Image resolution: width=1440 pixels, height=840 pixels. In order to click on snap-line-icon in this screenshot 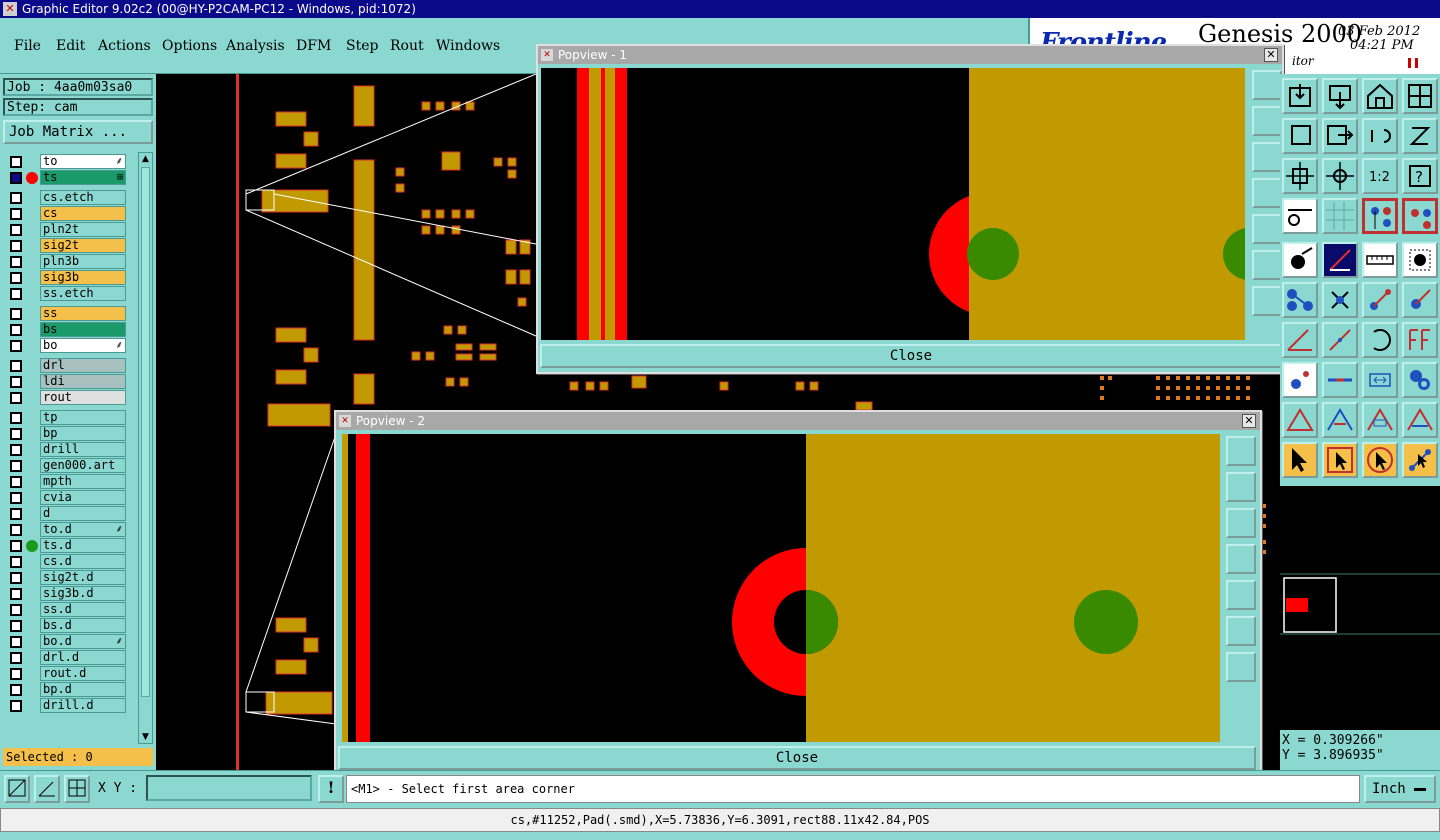, I will do `click(17, 789)`.